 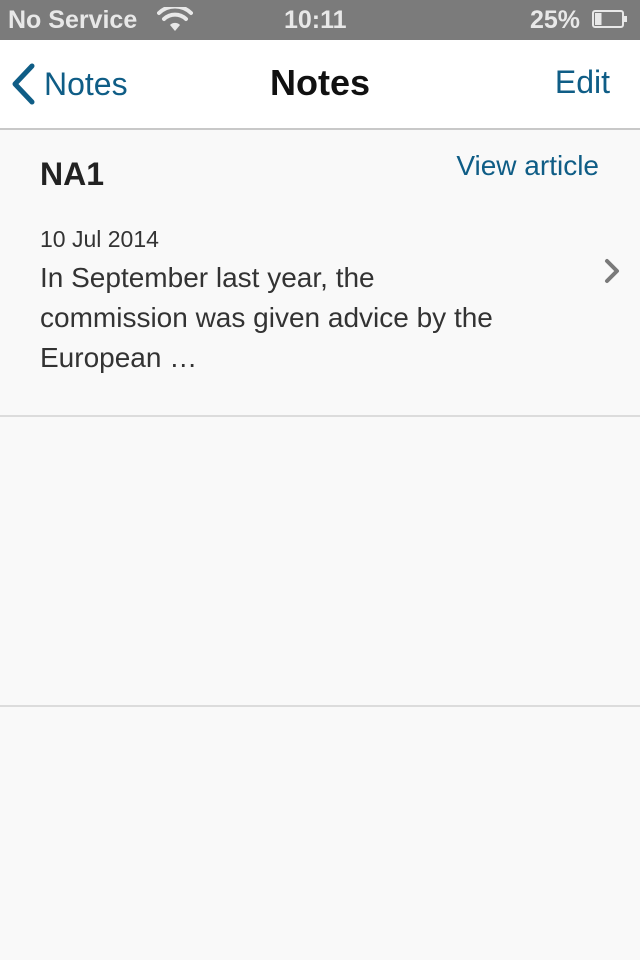 What do you see at coordinates (99, 239) in the screenshot?
I see `note-date: 10 Jul 2014` at bounding box center [99, 239].